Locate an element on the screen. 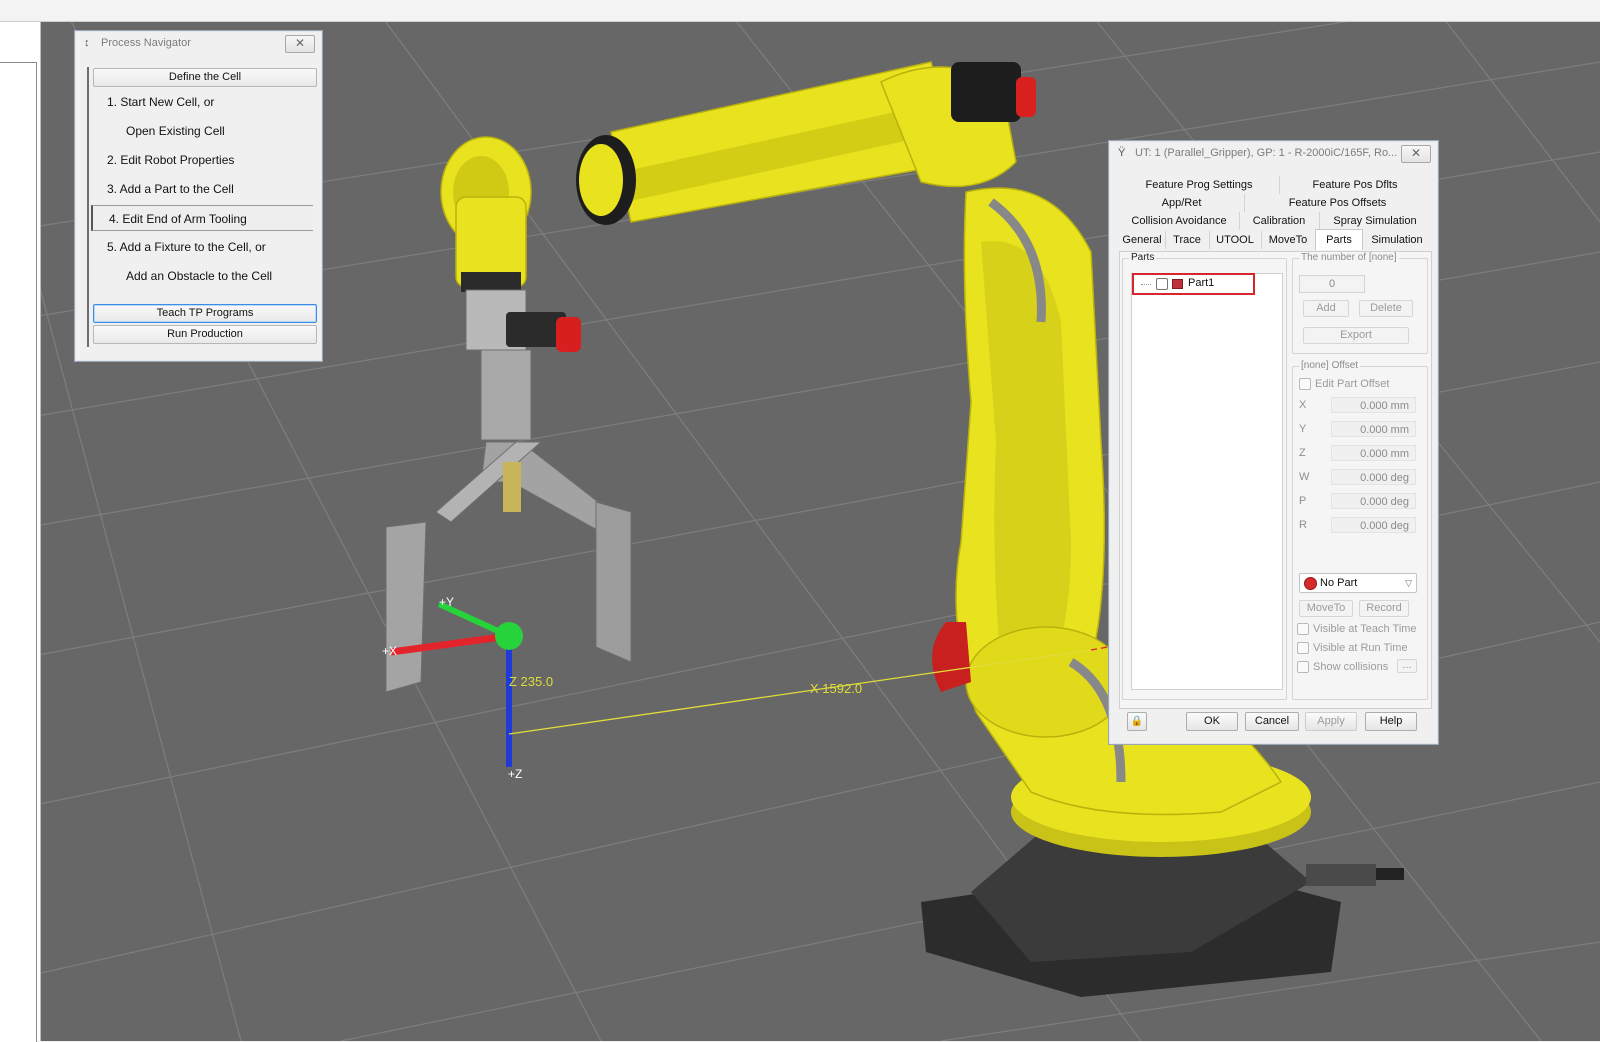 This screenshot has width=1600, height=1042. offset-p-label: P is located at coordinates (1303, 501).